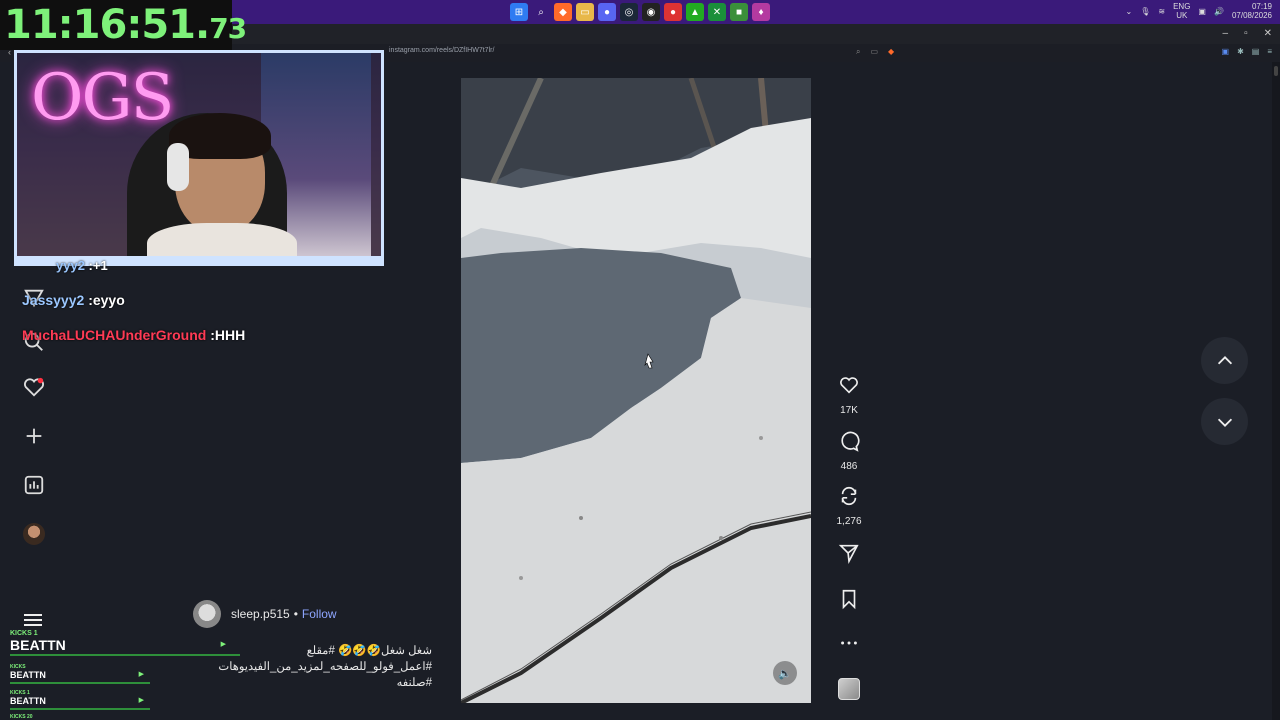 Image resolution: width=1280 pixels, height=720 pixels. What do you see at coordinates (82, 265) in the screenshot?
I see `chat-message: yyy2 :+1` at bounding box center [82, 265].